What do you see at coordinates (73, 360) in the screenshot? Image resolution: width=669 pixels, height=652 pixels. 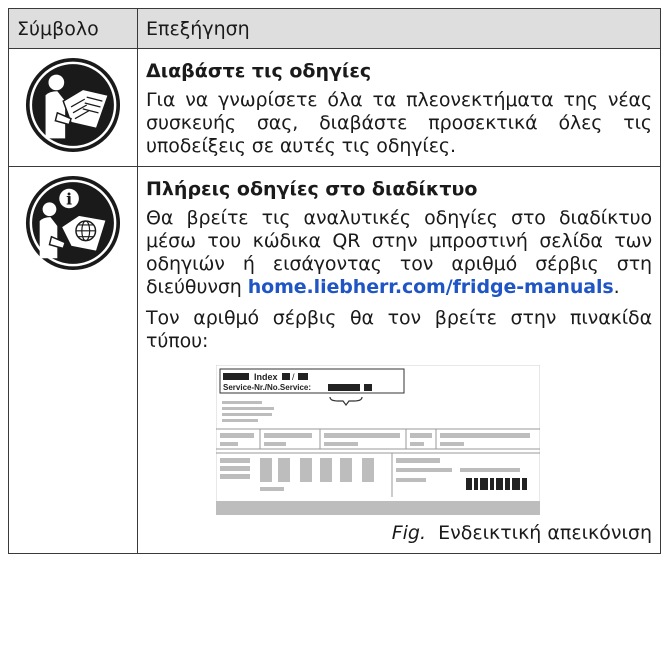 I see `symbol-cell: i` at bounding box center [73, 360].